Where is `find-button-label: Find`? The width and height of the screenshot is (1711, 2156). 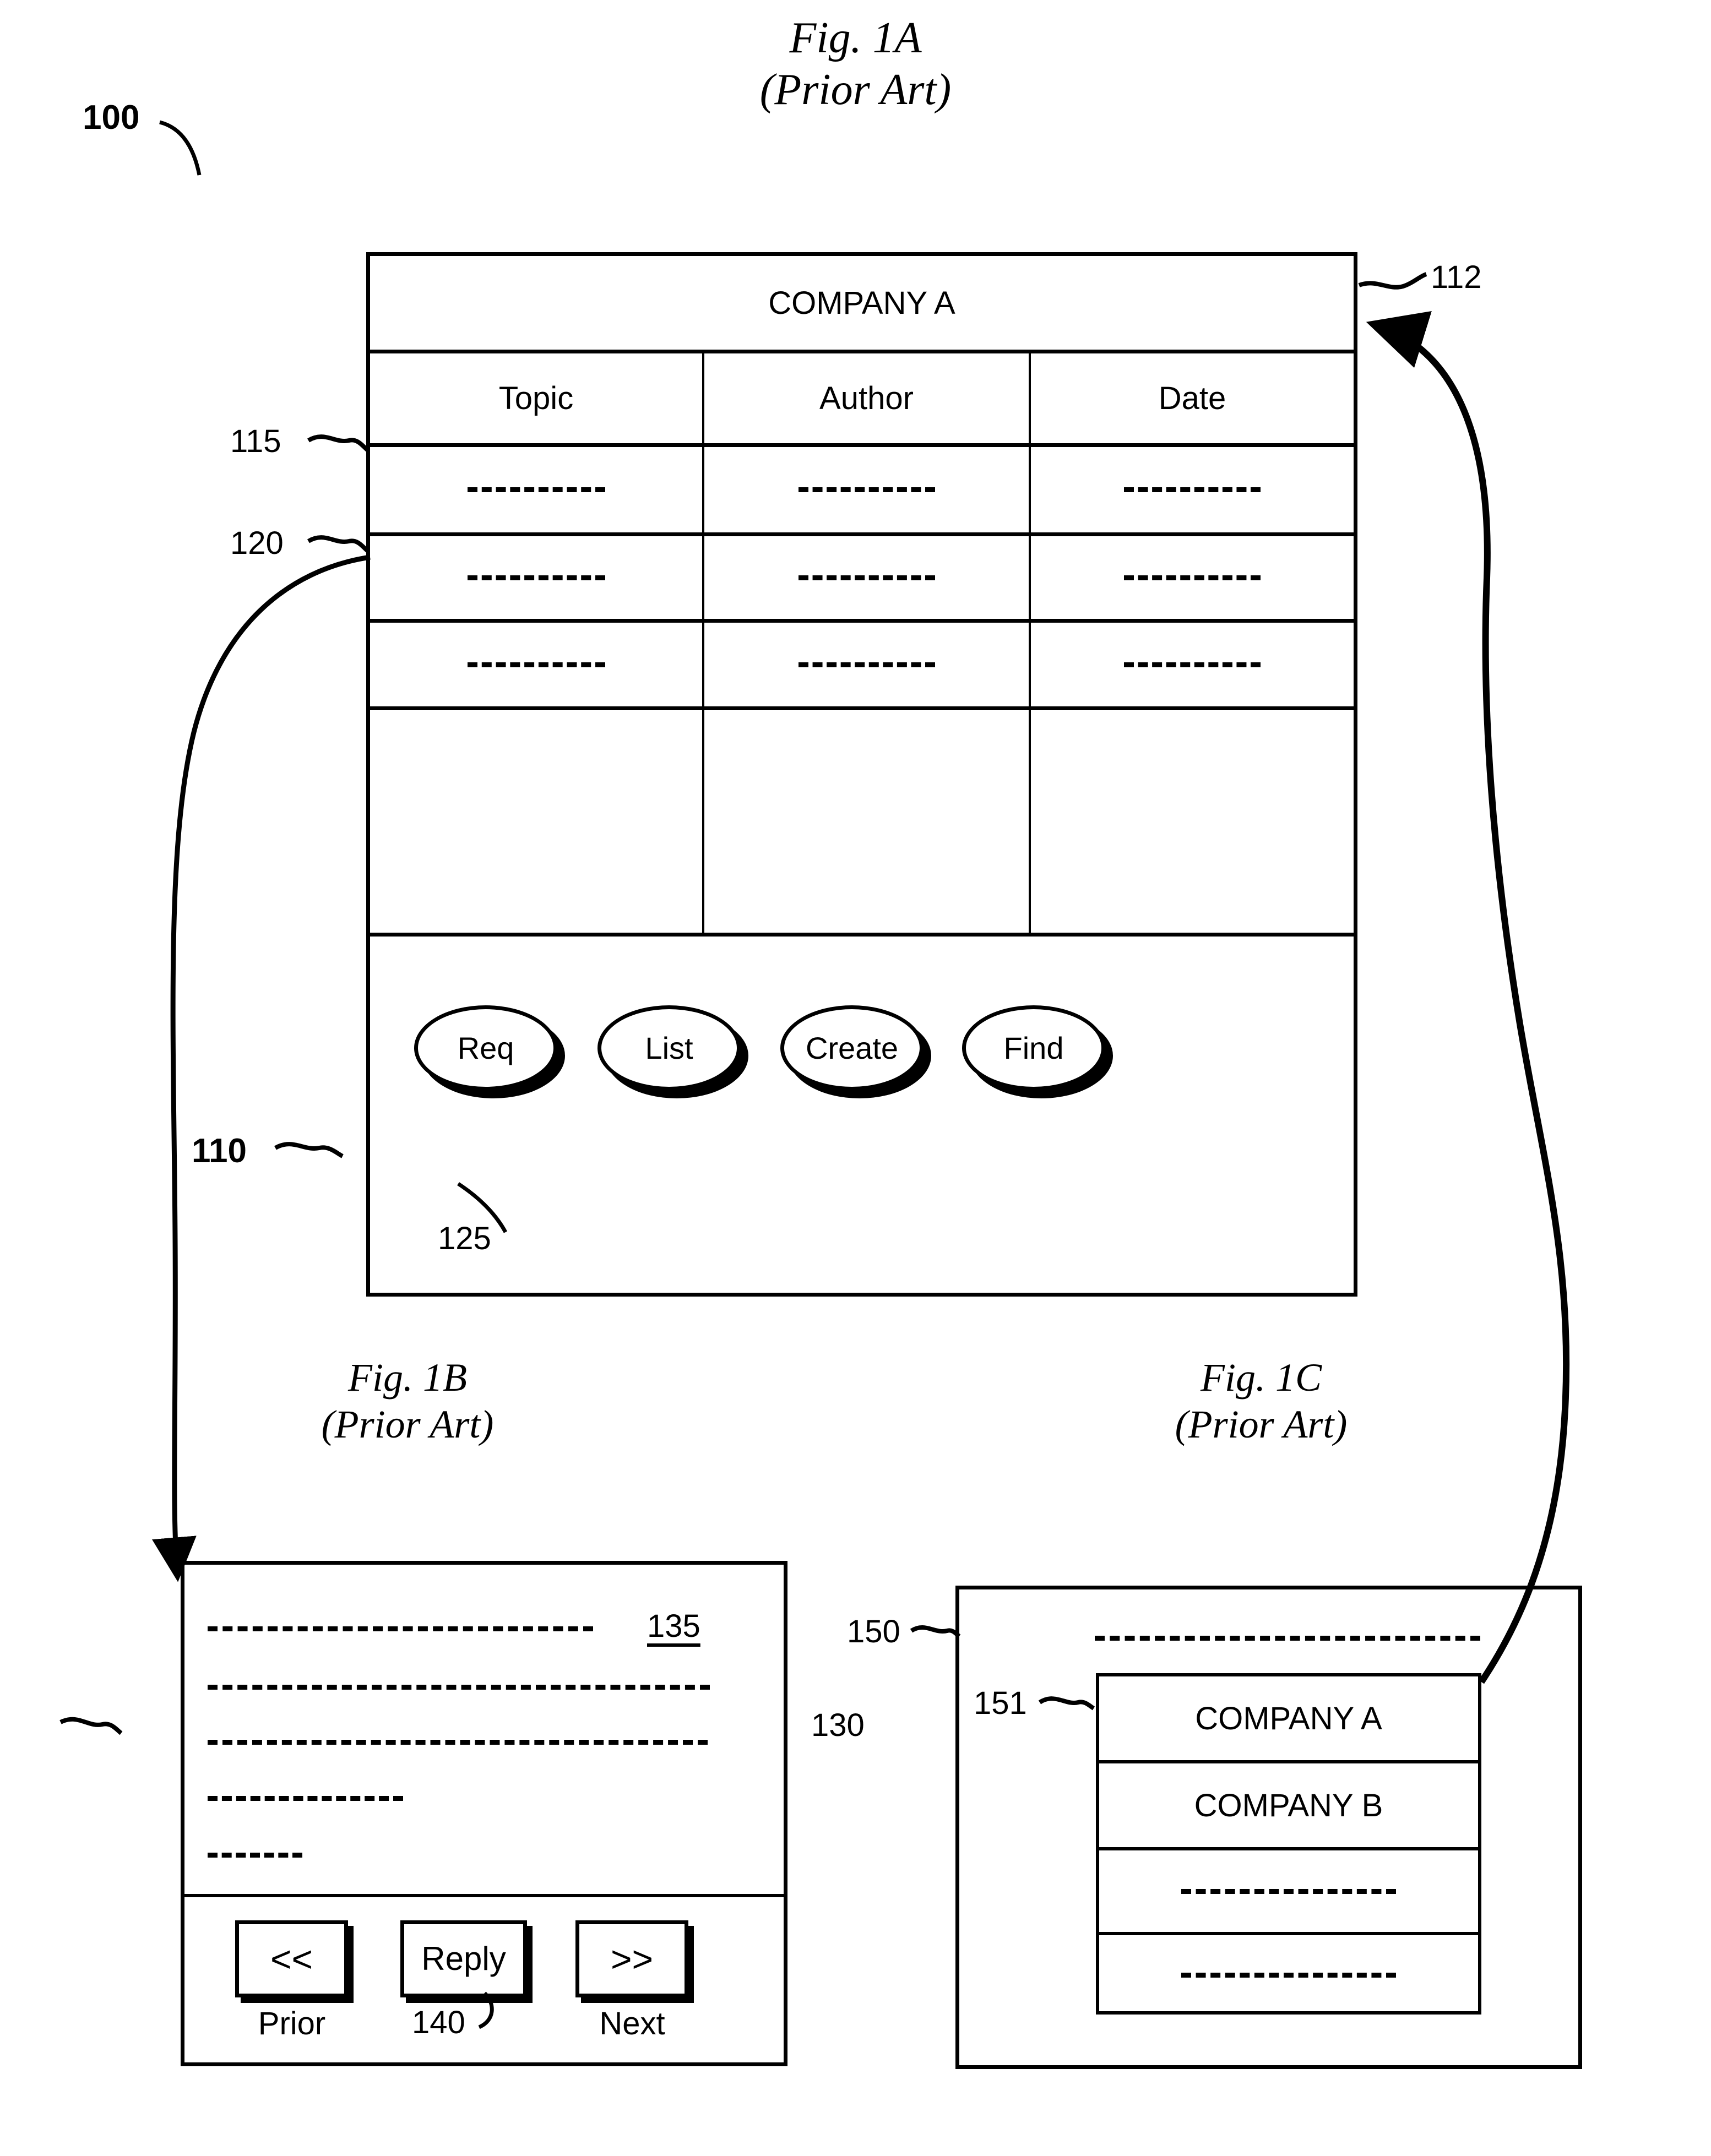
find-button-label: Find is located at coordinates (1033, 1048).